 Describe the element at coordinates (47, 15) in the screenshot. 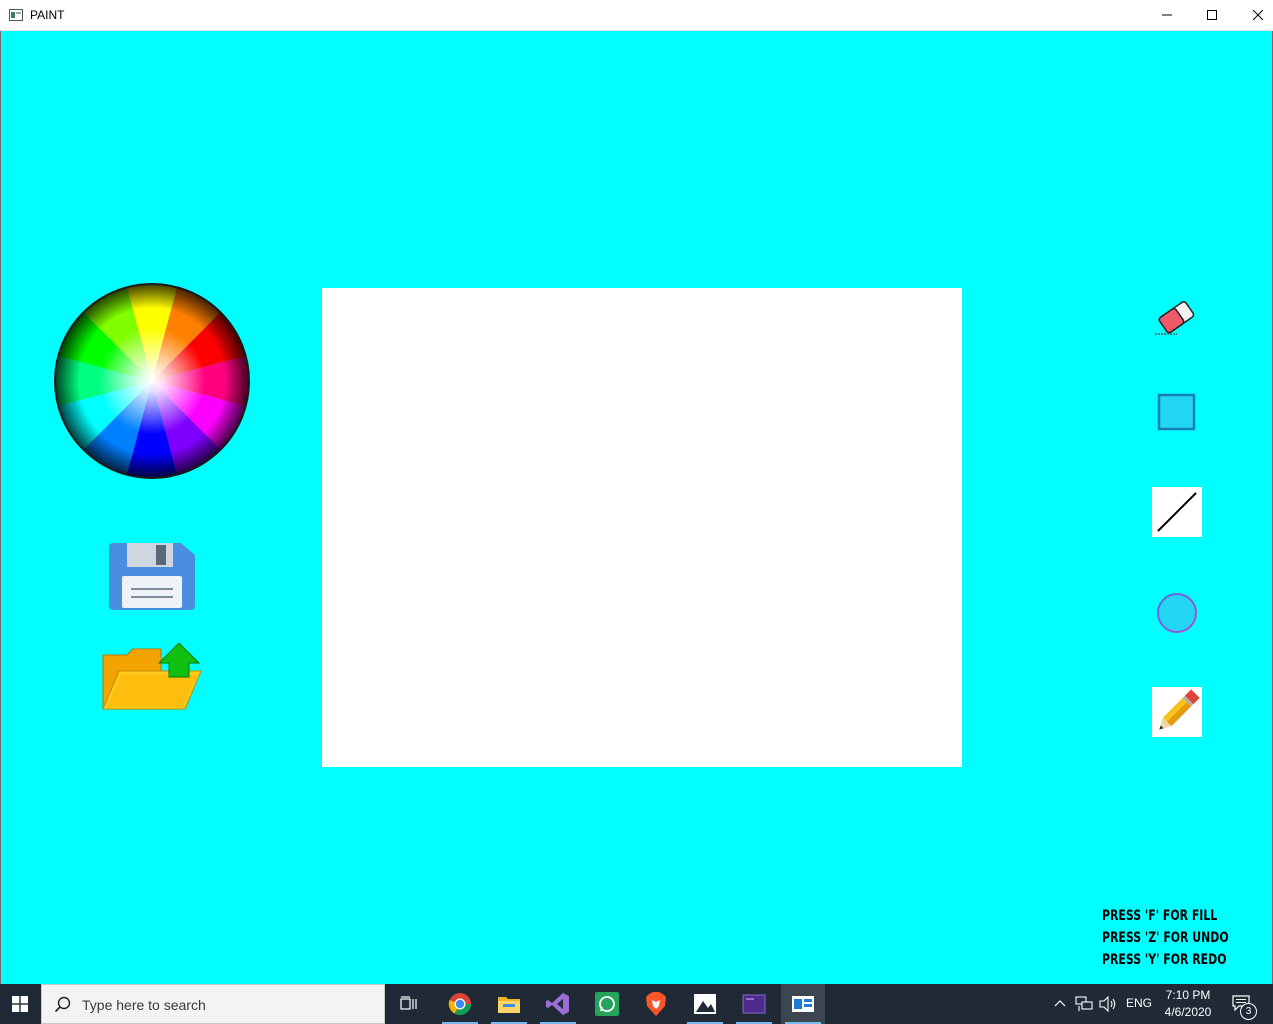

I see `window-title: PAINT` at that location.